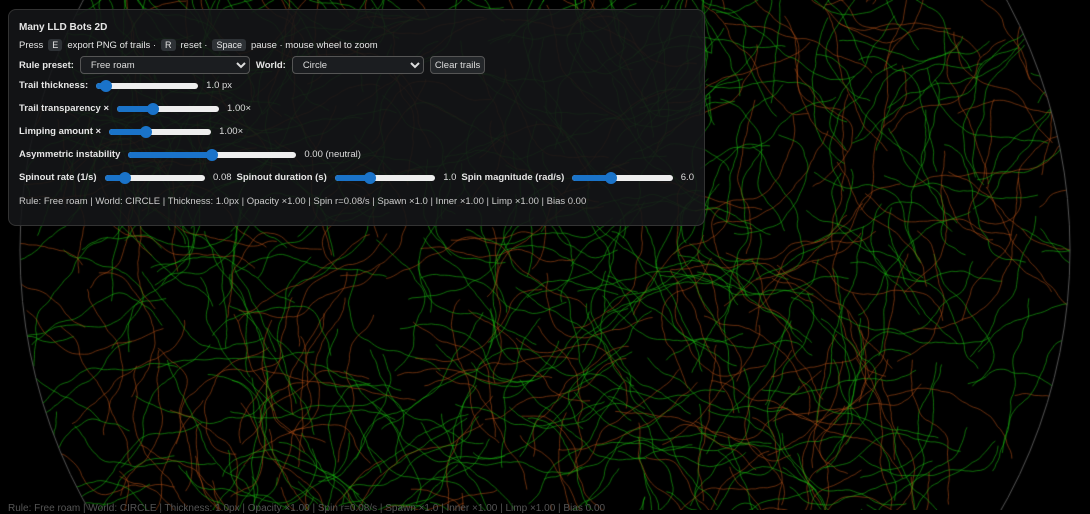 This screenshot has height=514, width=1090. Describe the element at coordinates (356, 85) in the screenshot. I see `slider-row-thickness: Trail thickness: 1.0 px` at that location.